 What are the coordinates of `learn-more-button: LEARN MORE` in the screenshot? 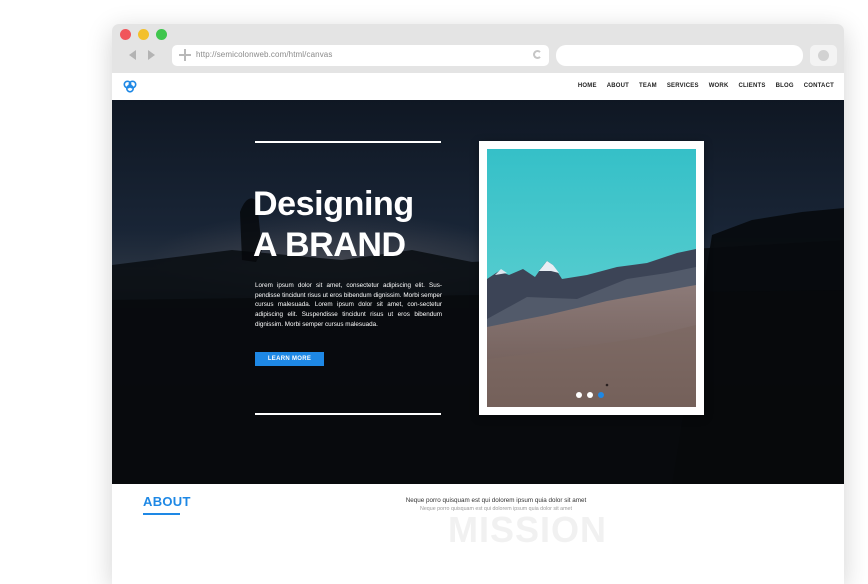 It's located at (289, 359).